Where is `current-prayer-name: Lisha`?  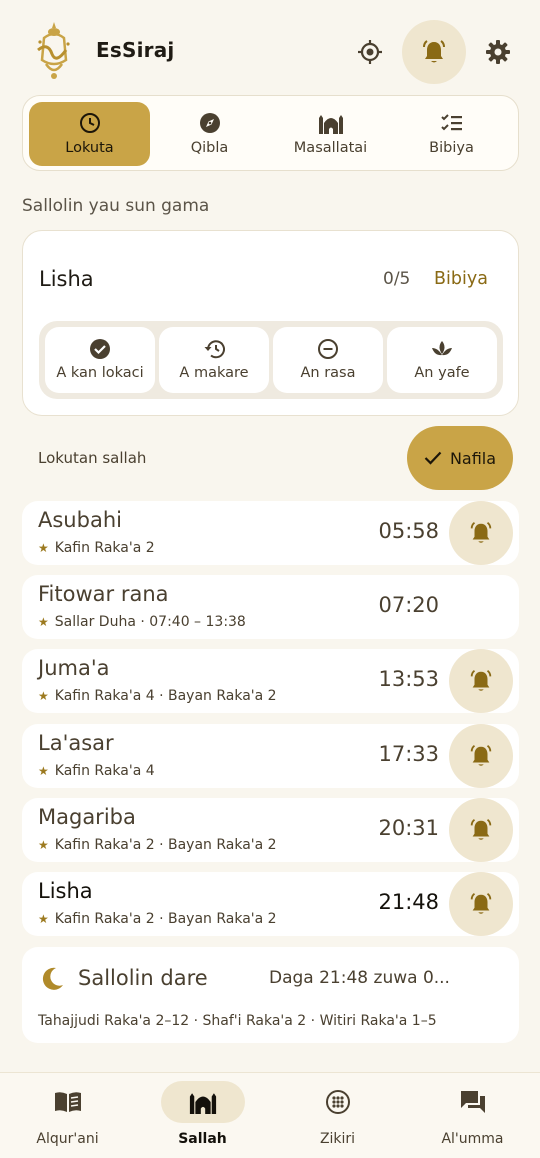
current-prayer-name: Lisha is located at coordinates (66, 279).